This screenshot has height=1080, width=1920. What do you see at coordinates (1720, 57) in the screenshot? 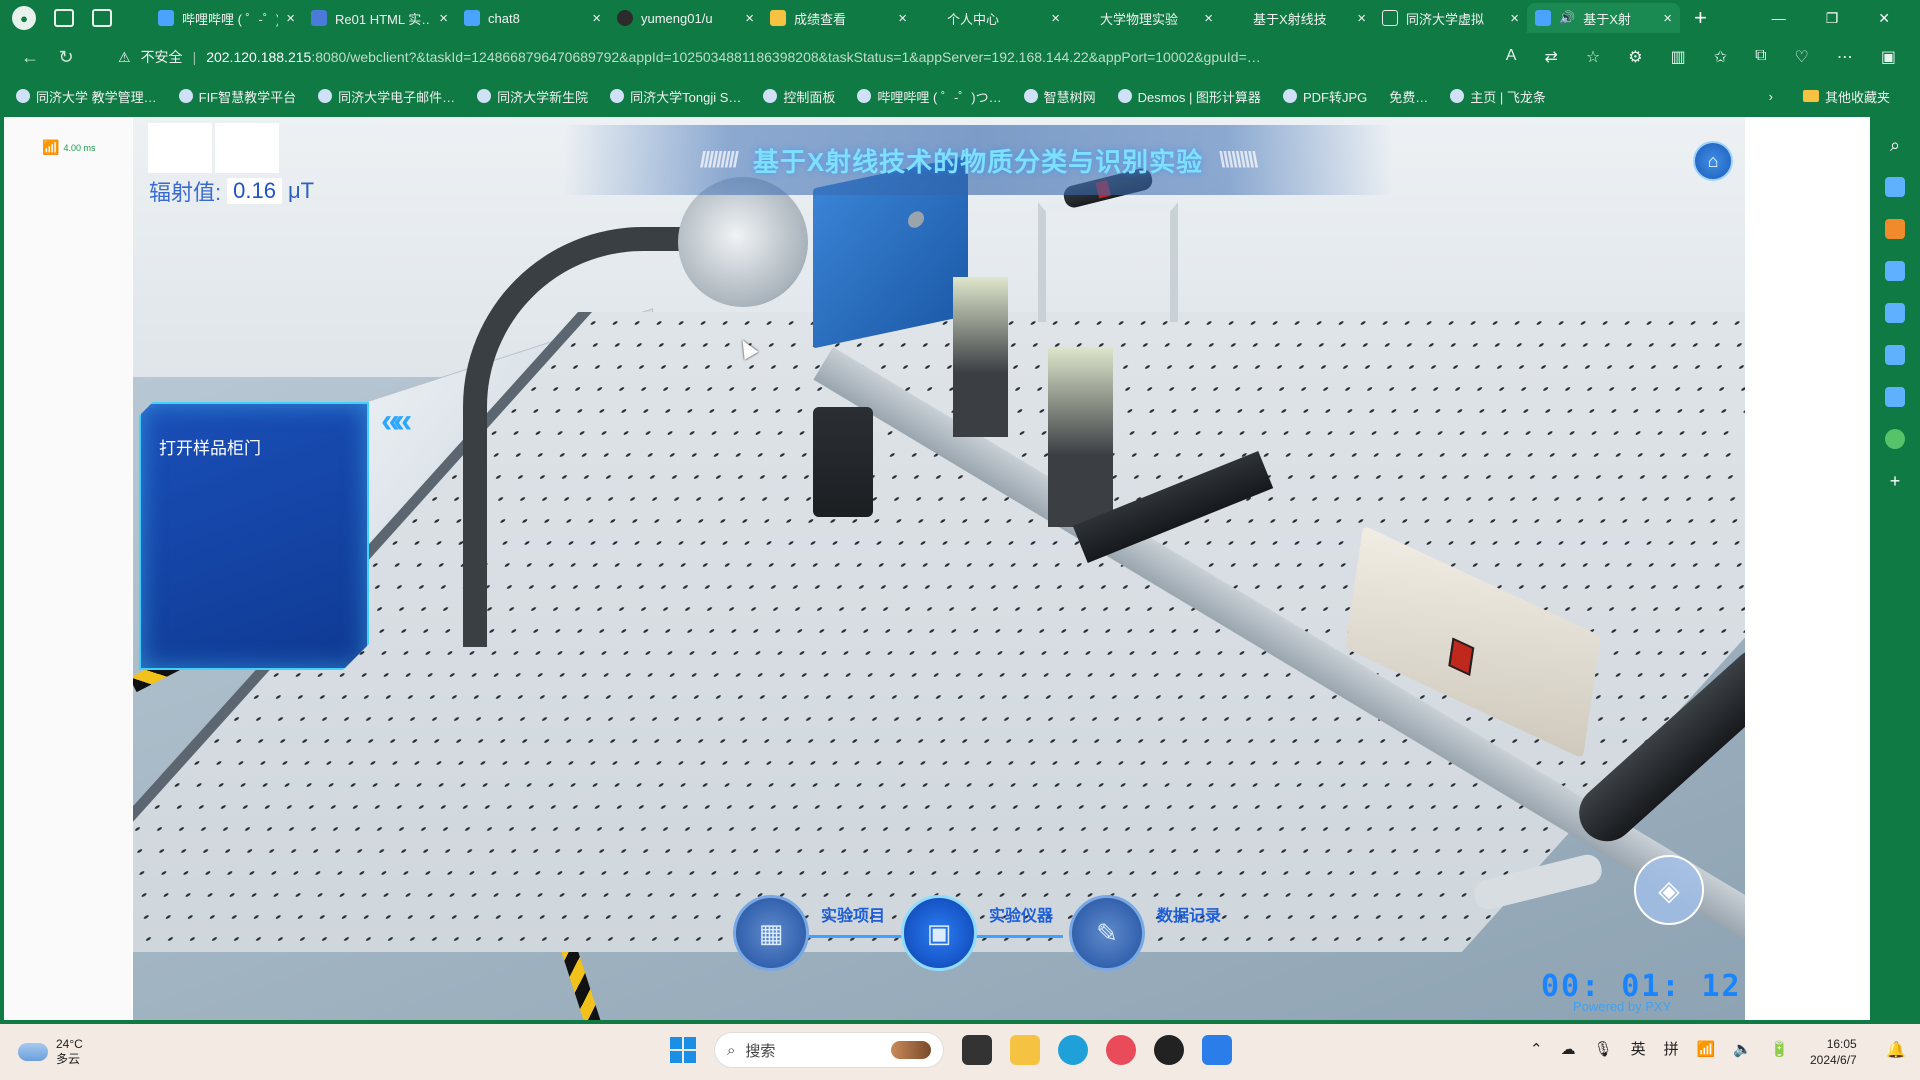
I see `favorites-icon: ✩` at bounding box center [1720, 57].